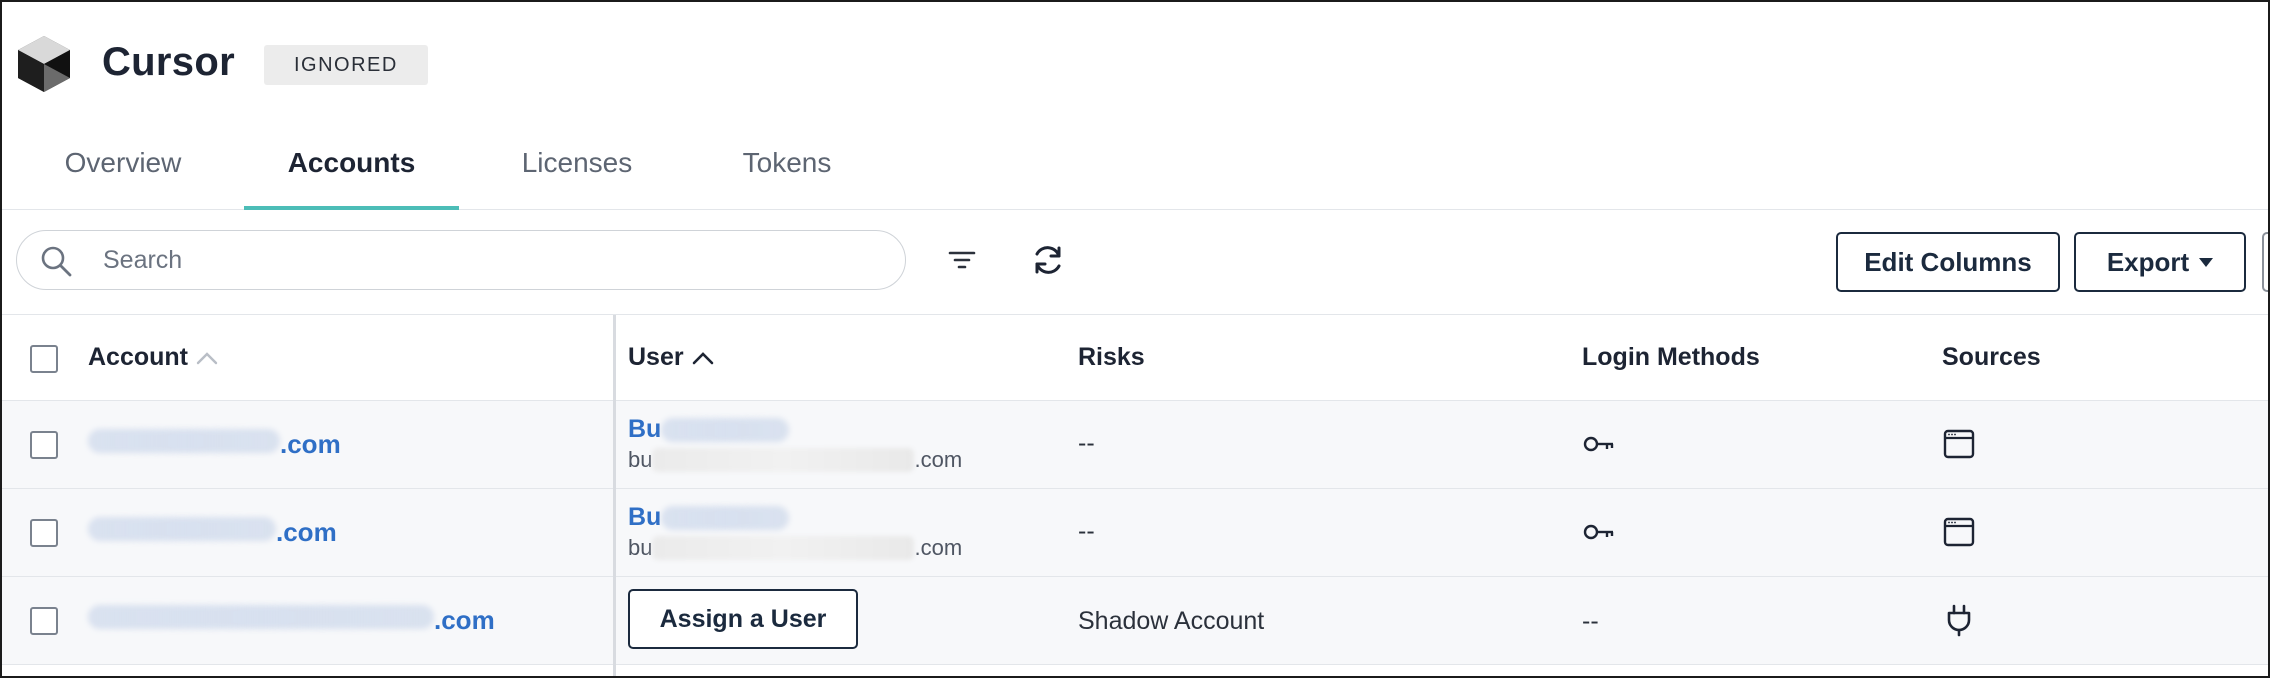  What do you see at coordinates (351, 169) in the screenshot?
I see `tab-accounts: Accounts` at bounding box center [351, 169].